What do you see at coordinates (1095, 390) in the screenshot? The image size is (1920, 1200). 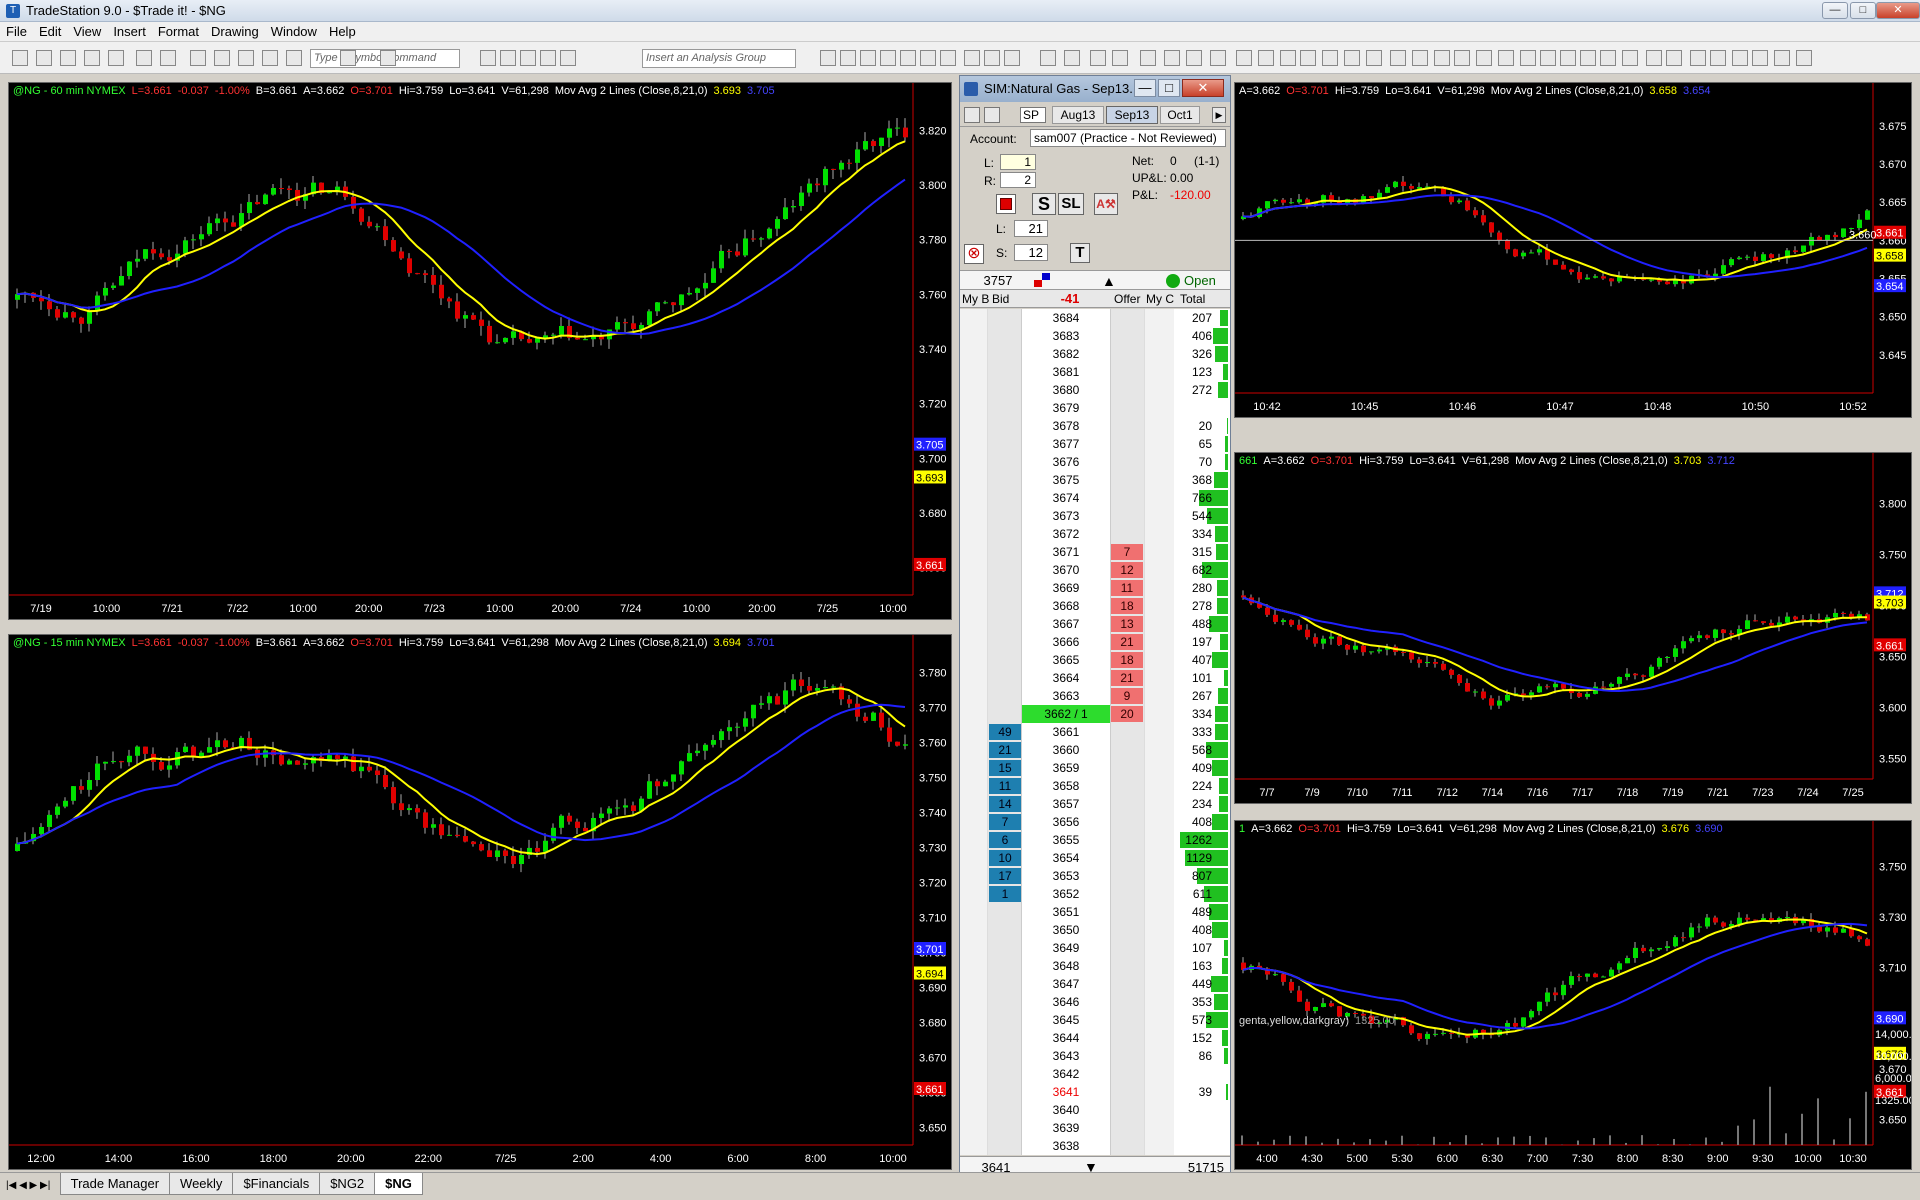 I see `ladder-row: 3680 272` at bounding box center [1095, 390].